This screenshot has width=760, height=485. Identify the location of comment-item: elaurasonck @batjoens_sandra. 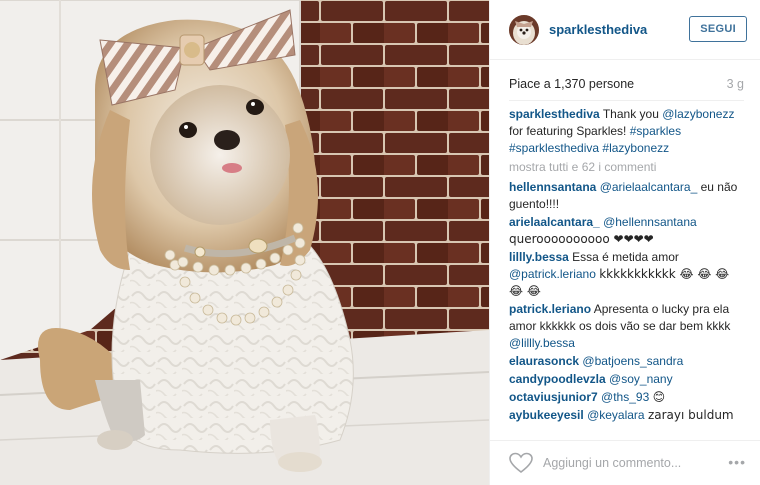
(627, 361).